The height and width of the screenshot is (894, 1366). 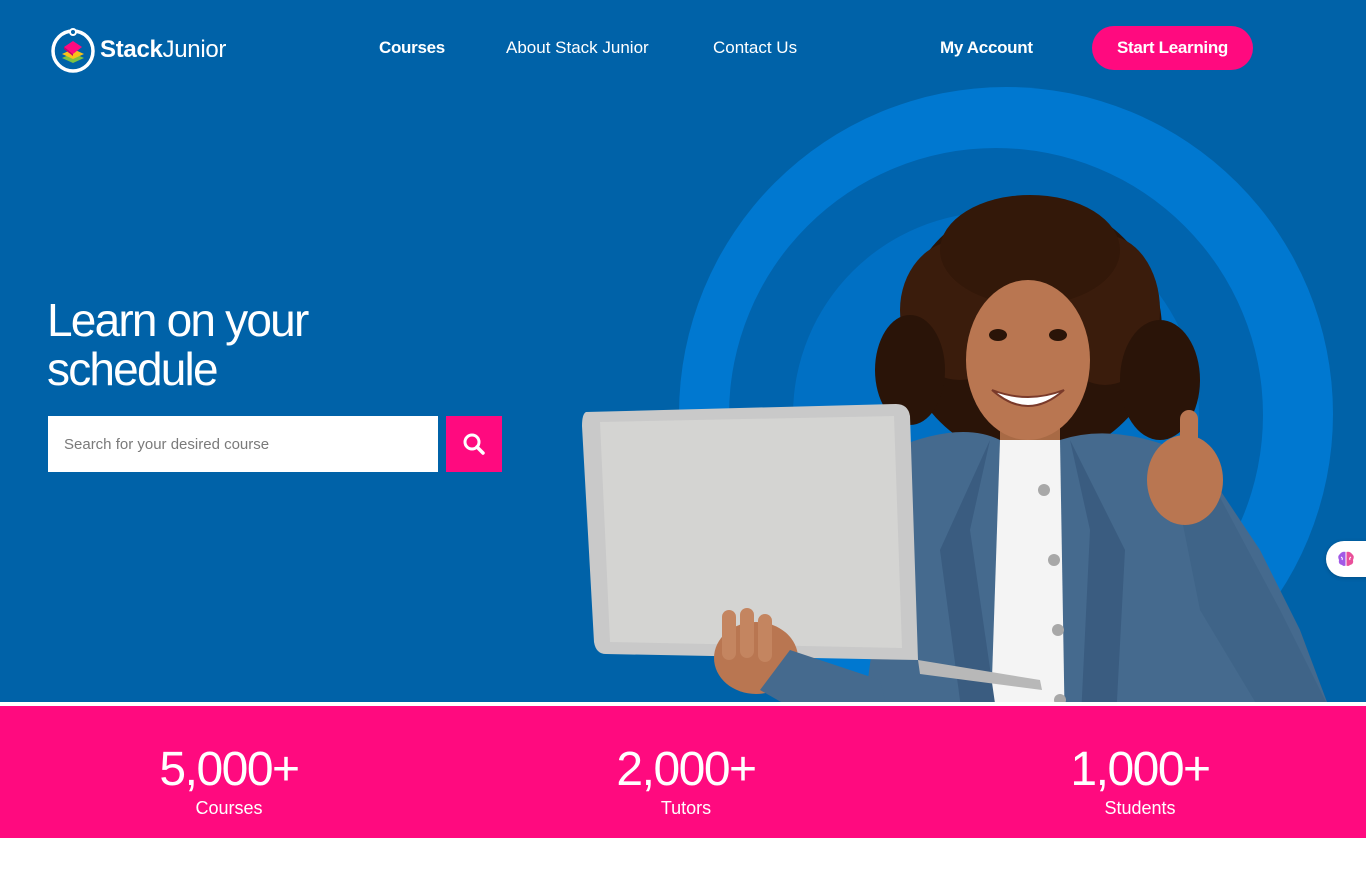 I want to click on stat-label: Tutors, so click(x=686, y=808).